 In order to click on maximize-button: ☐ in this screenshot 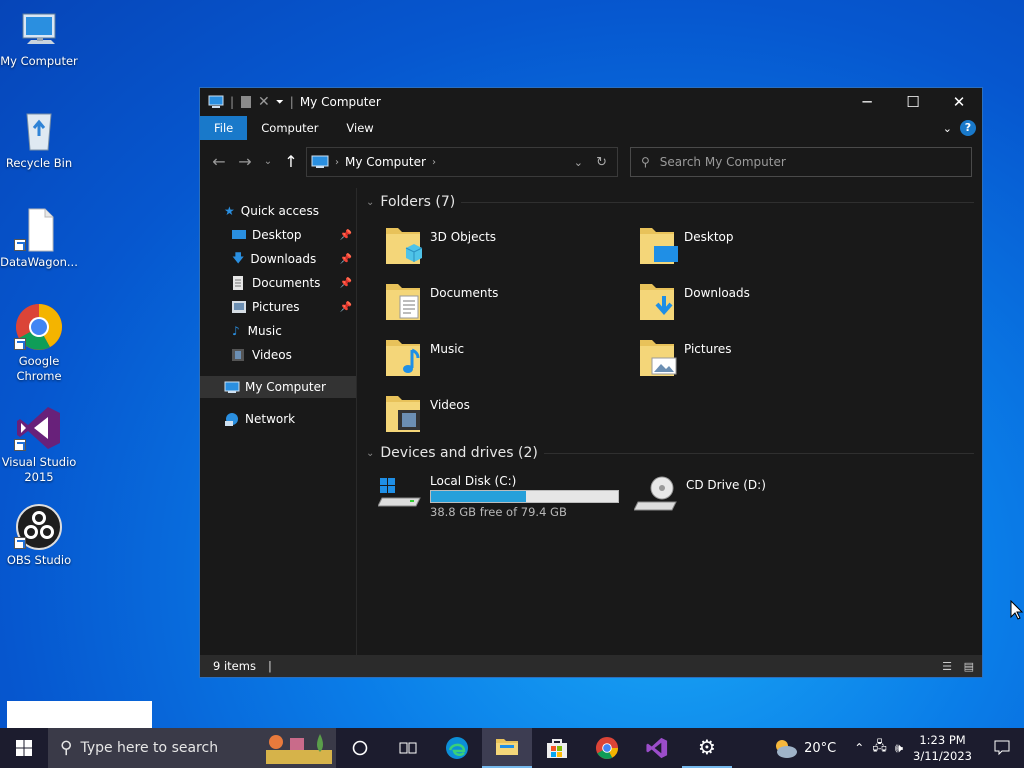, I will do `click(913, 102)`.